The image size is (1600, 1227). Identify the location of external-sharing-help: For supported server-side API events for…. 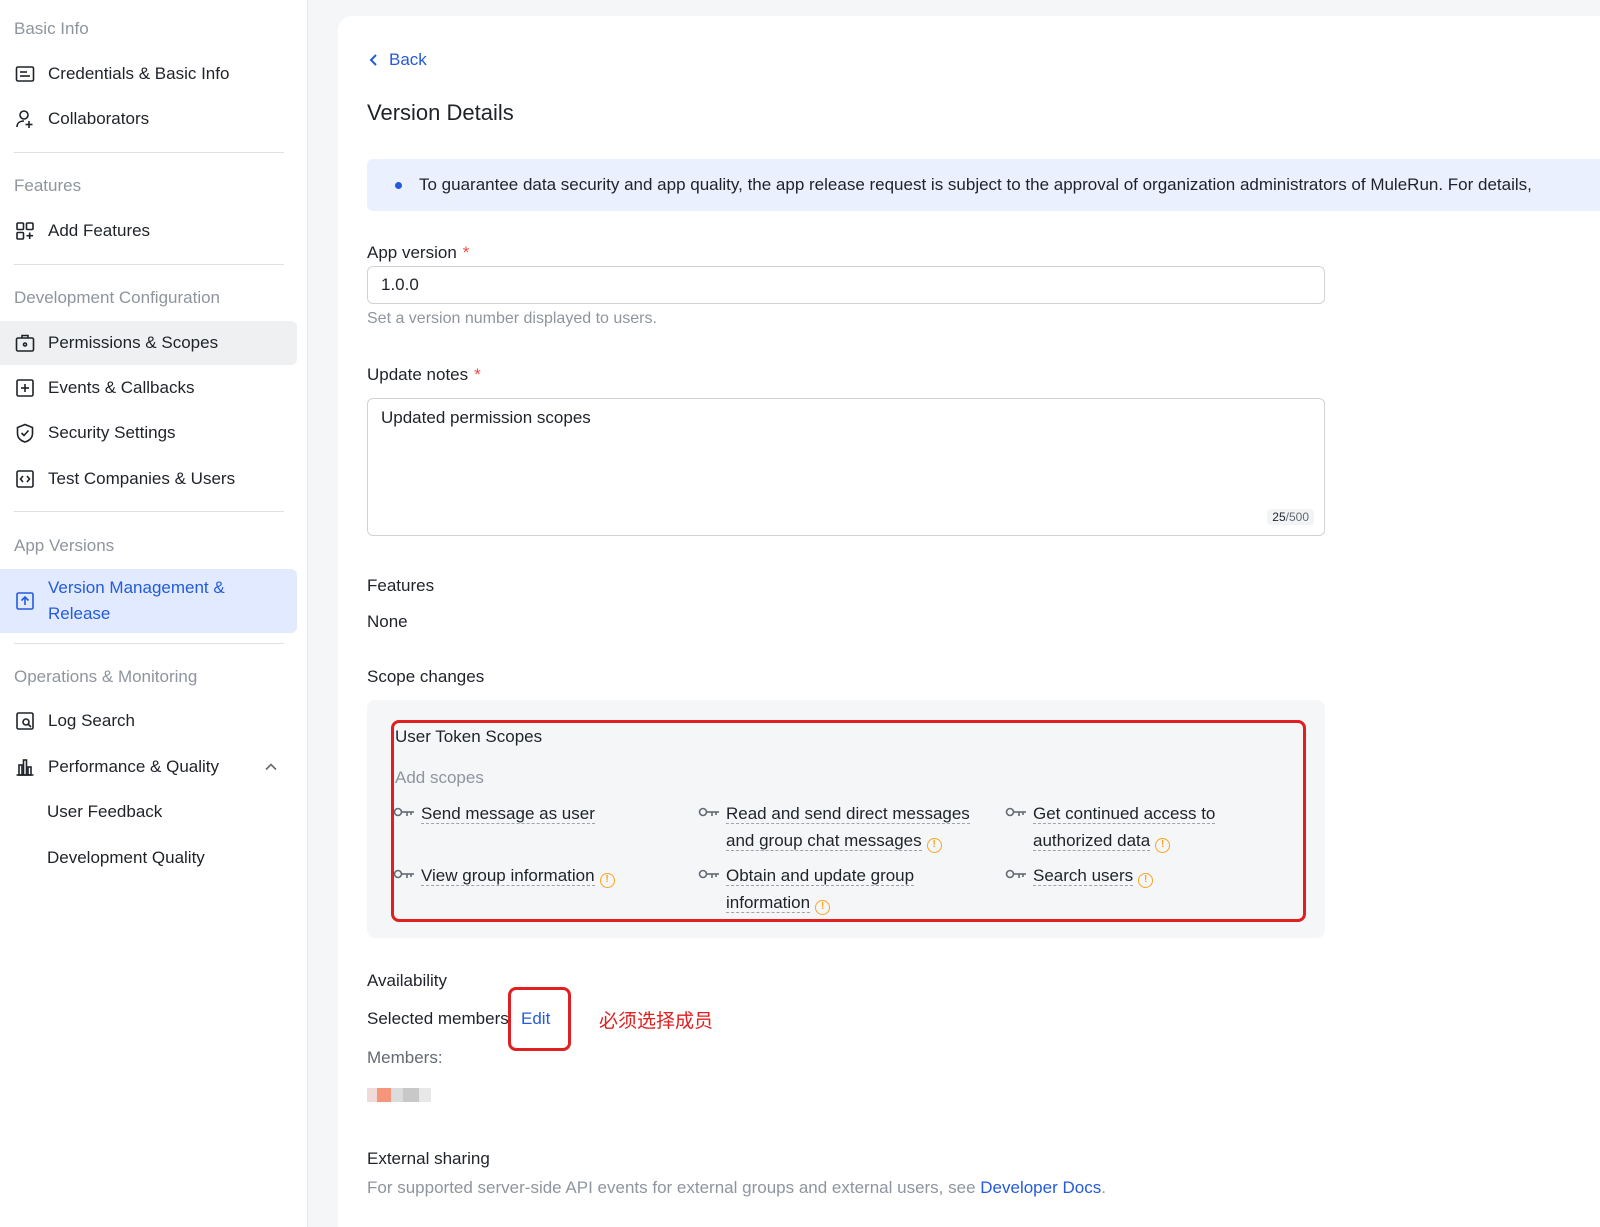
(736, 1188).